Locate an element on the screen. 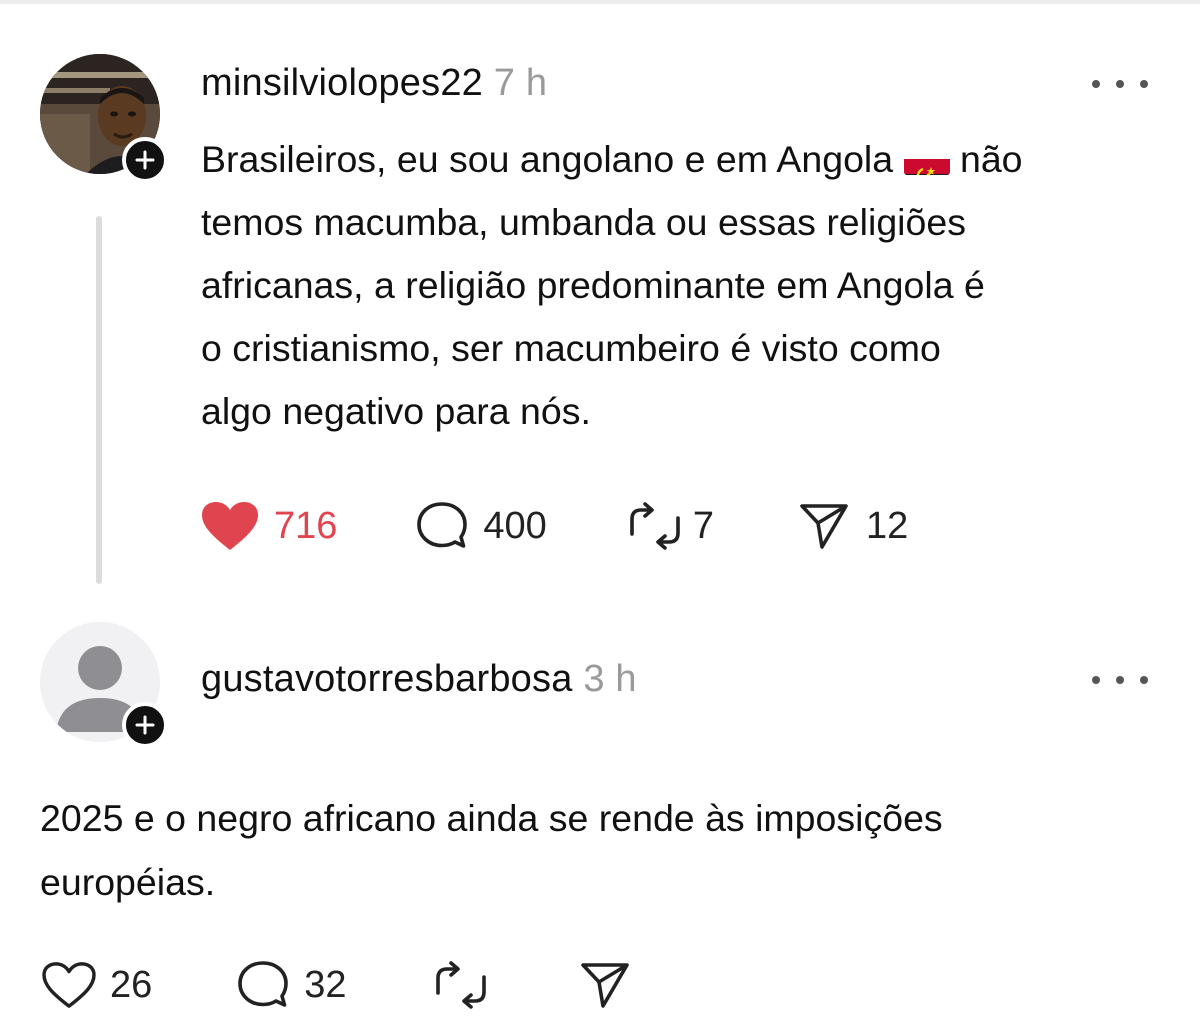 Image resolution: width=1200 pixels, height=1032 pixels. post-header: minsilviolopes22 7 h is located at coordinates (374, 83).